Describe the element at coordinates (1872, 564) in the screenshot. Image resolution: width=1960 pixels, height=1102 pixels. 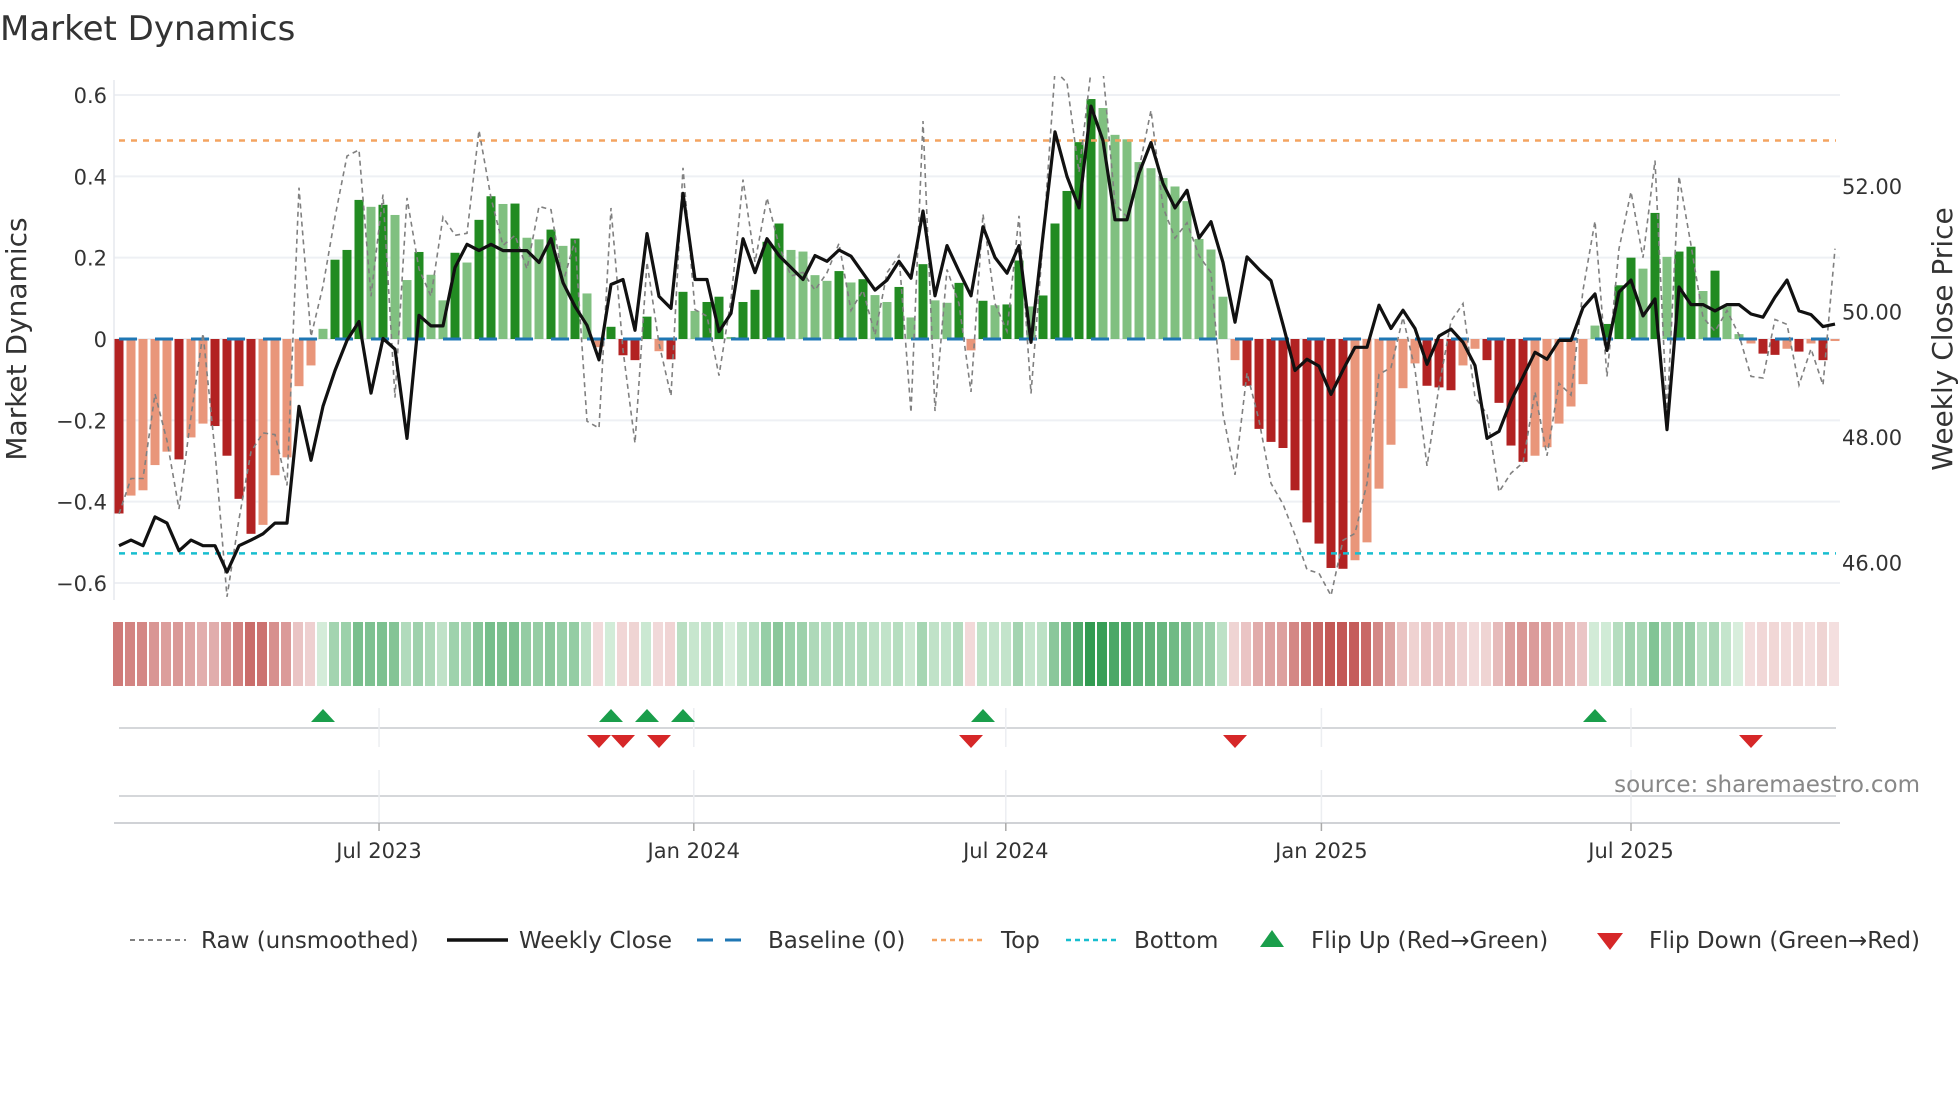
I see `y2-tick-label: 46.00` at that location.